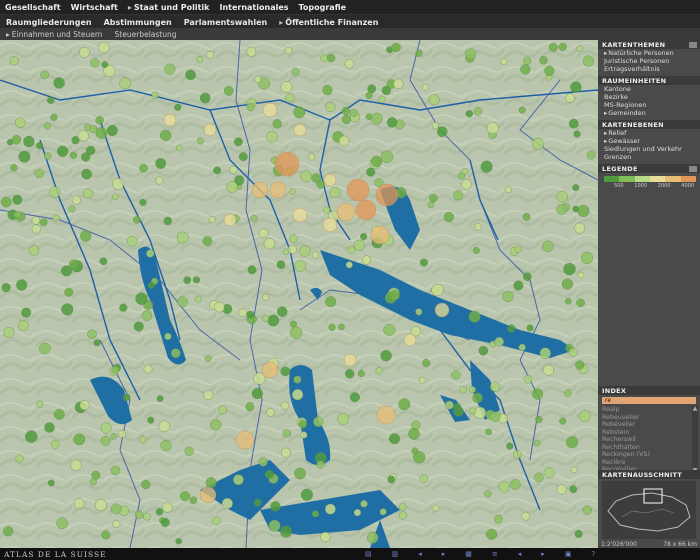 This screenshot has width=700, height=560. I want to click on scale-info: 1:2'026'000 78 x 66 km, so click(649, 544).